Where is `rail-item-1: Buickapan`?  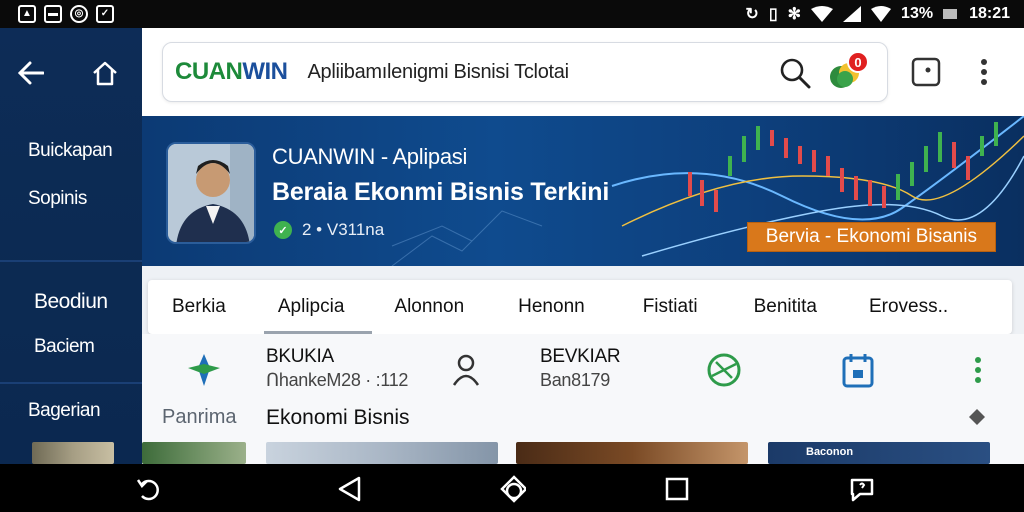
rail-item-1: Buickapan is located at coordinates (70, 151).